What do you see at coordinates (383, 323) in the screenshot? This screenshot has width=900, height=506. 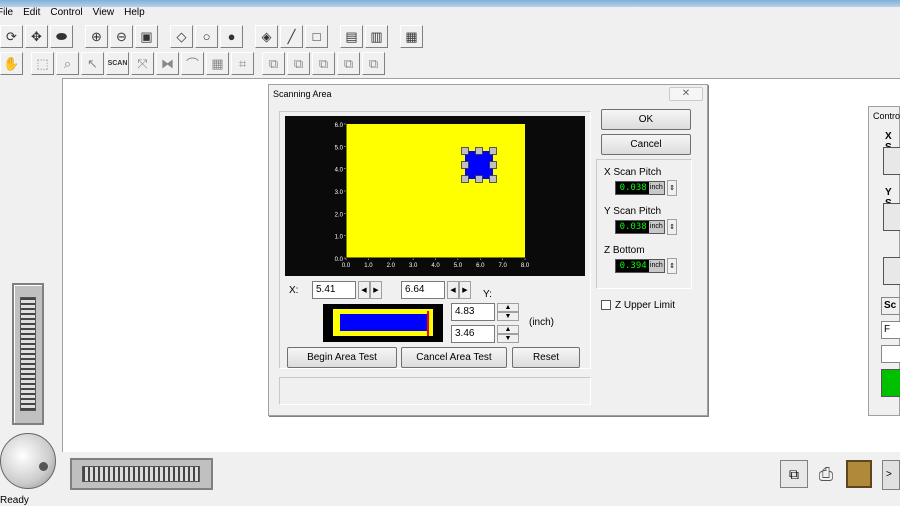 I see `mini-area-preview` at bounding box center [383, 323].